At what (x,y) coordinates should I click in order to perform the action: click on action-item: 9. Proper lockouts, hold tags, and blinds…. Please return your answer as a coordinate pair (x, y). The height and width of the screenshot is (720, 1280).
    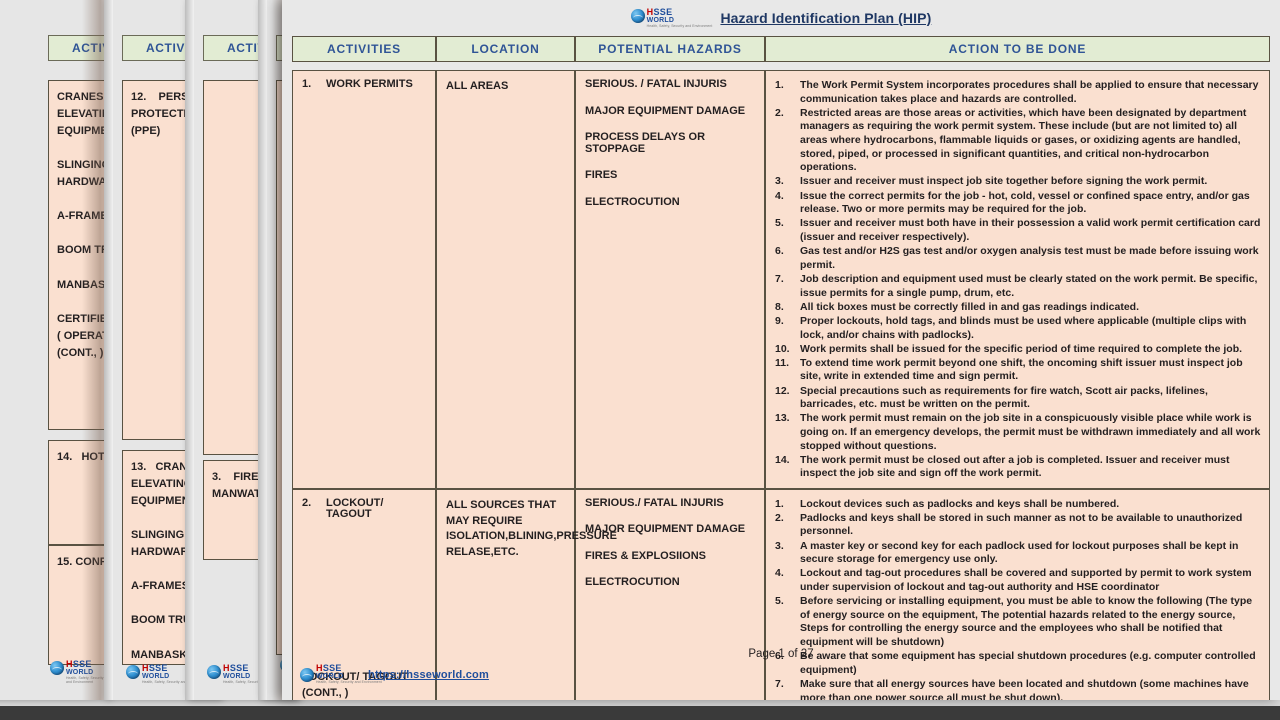
    Looking at the image, I should click on (1018, 328).